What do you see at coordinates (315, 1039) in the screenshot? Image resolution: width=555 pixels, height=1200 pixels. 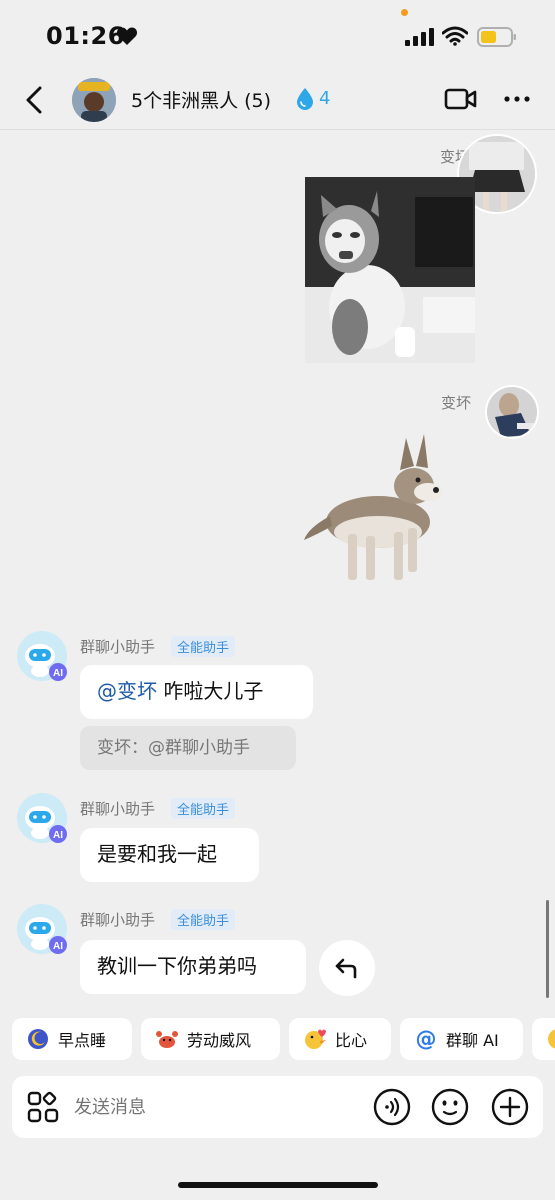 I see `duck-heart-icon` at bounding box center [315, 1039].